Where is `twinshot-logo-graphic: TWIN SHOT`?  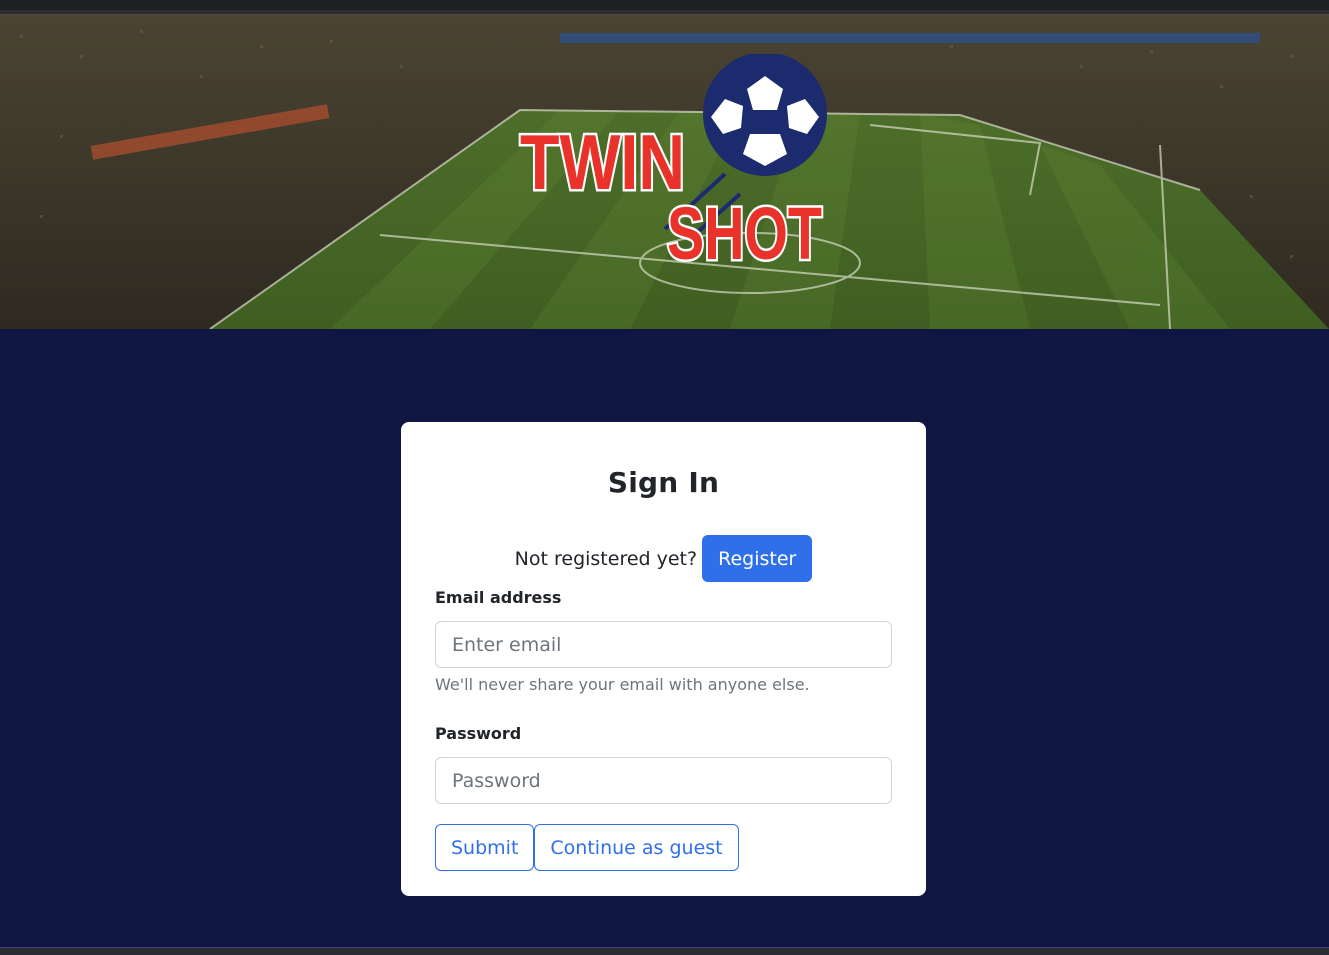
twinshot-logo-graphic: TWIN SHOT is located at coordinates (672, 165).